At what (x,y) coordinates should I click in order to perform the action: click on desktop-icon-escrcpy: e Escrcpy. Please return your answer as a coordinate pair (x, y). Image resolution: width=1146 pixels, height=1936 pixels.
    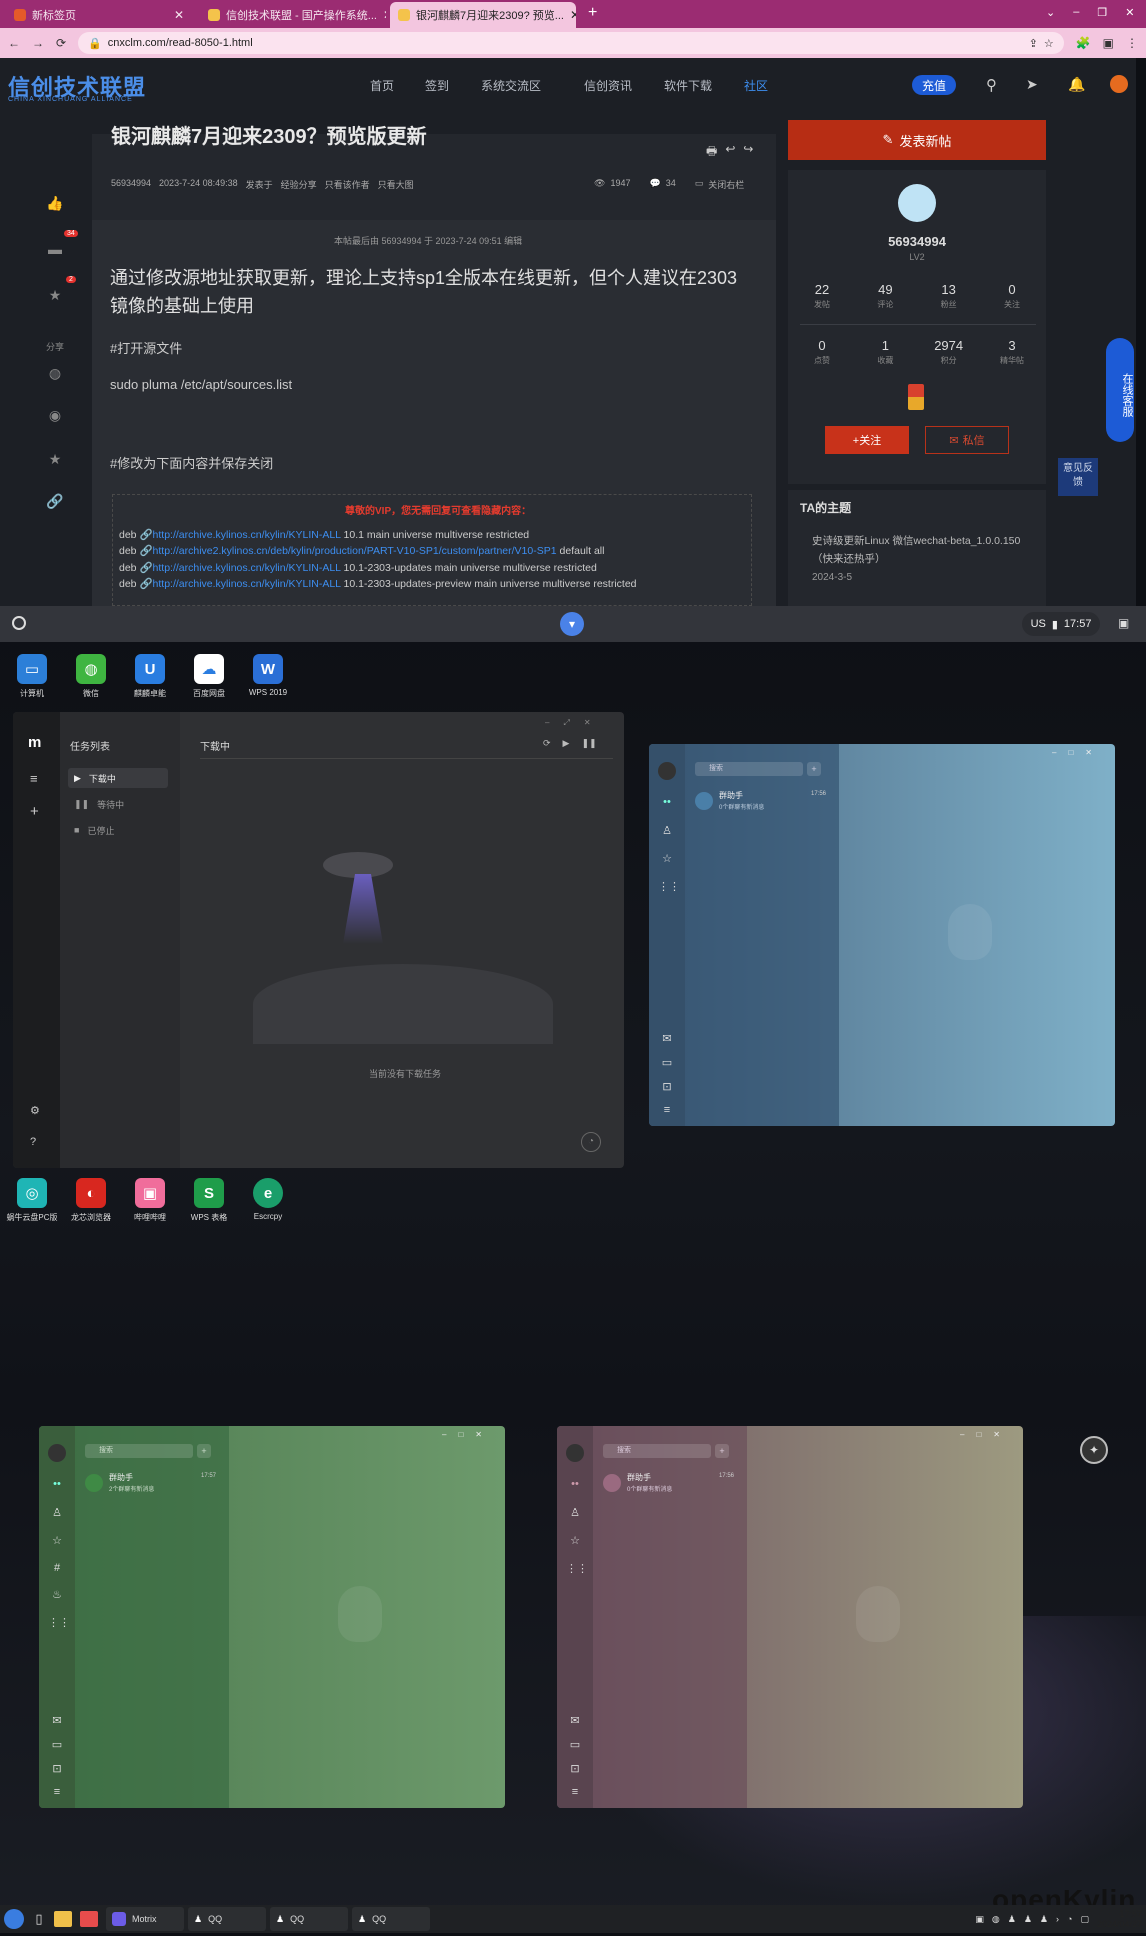
    Looking at the image, I should click on (268, 1200).